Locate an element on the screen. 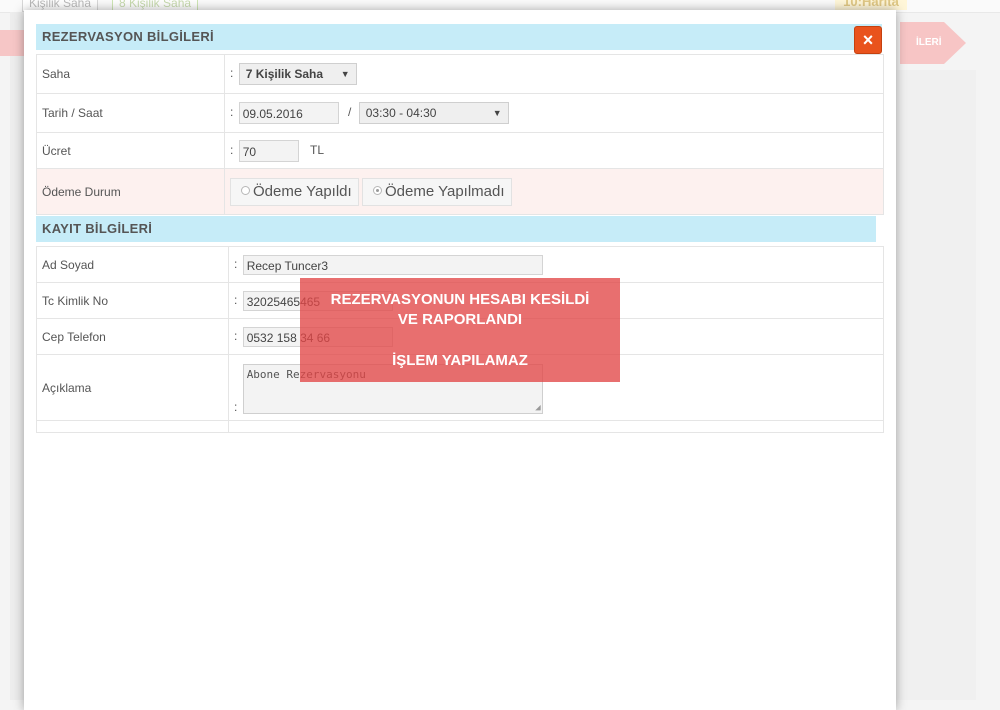  radio-checked-icon is located at coordinates (378, 190).